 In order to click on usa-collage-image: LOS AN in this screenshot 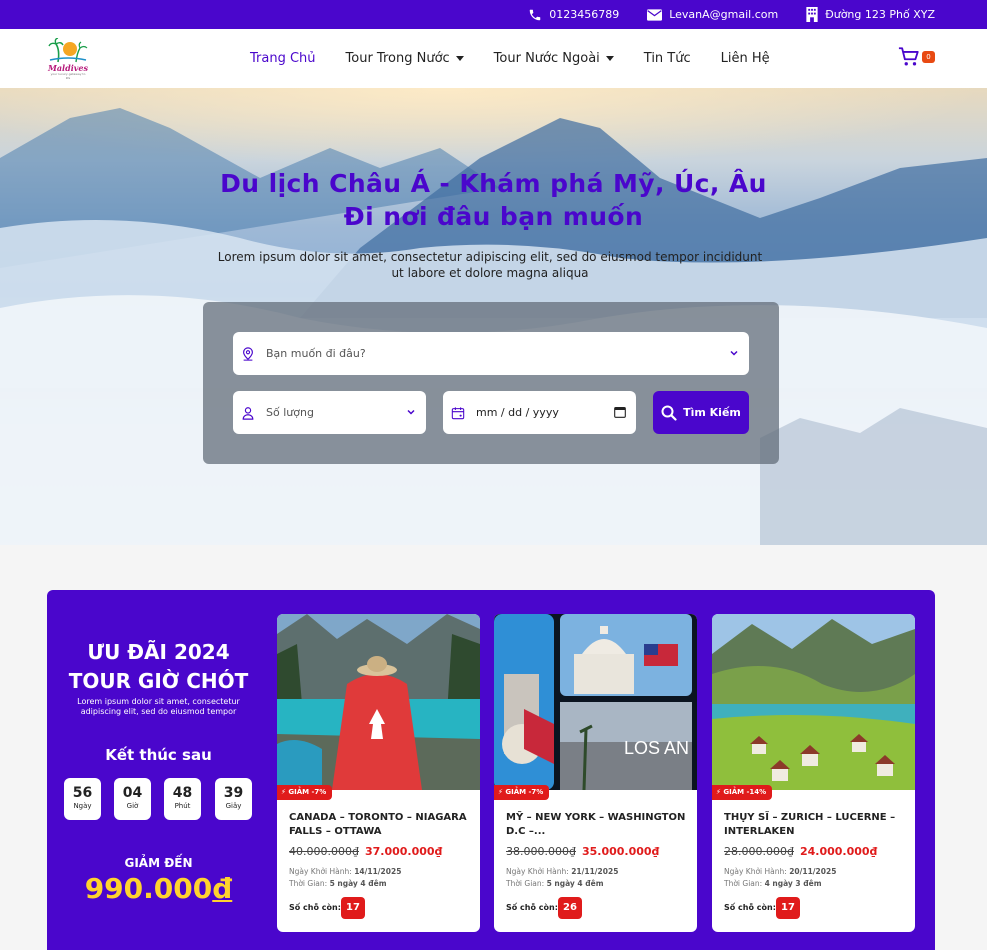, I will do `click(595, 702)`.